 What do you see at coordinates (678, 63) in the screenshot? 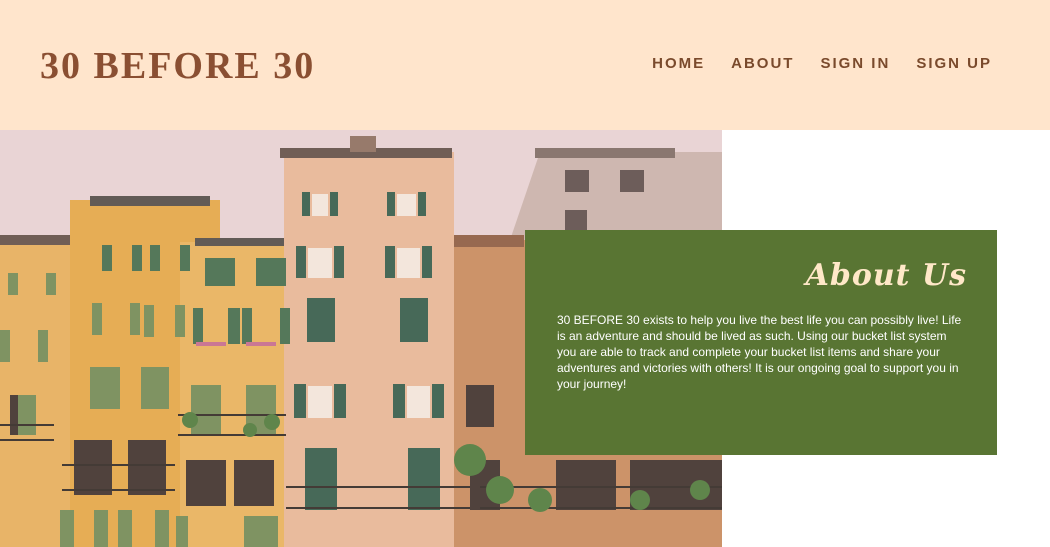
I see `nav-home-link: HOME` at bounding box center [678, 63].